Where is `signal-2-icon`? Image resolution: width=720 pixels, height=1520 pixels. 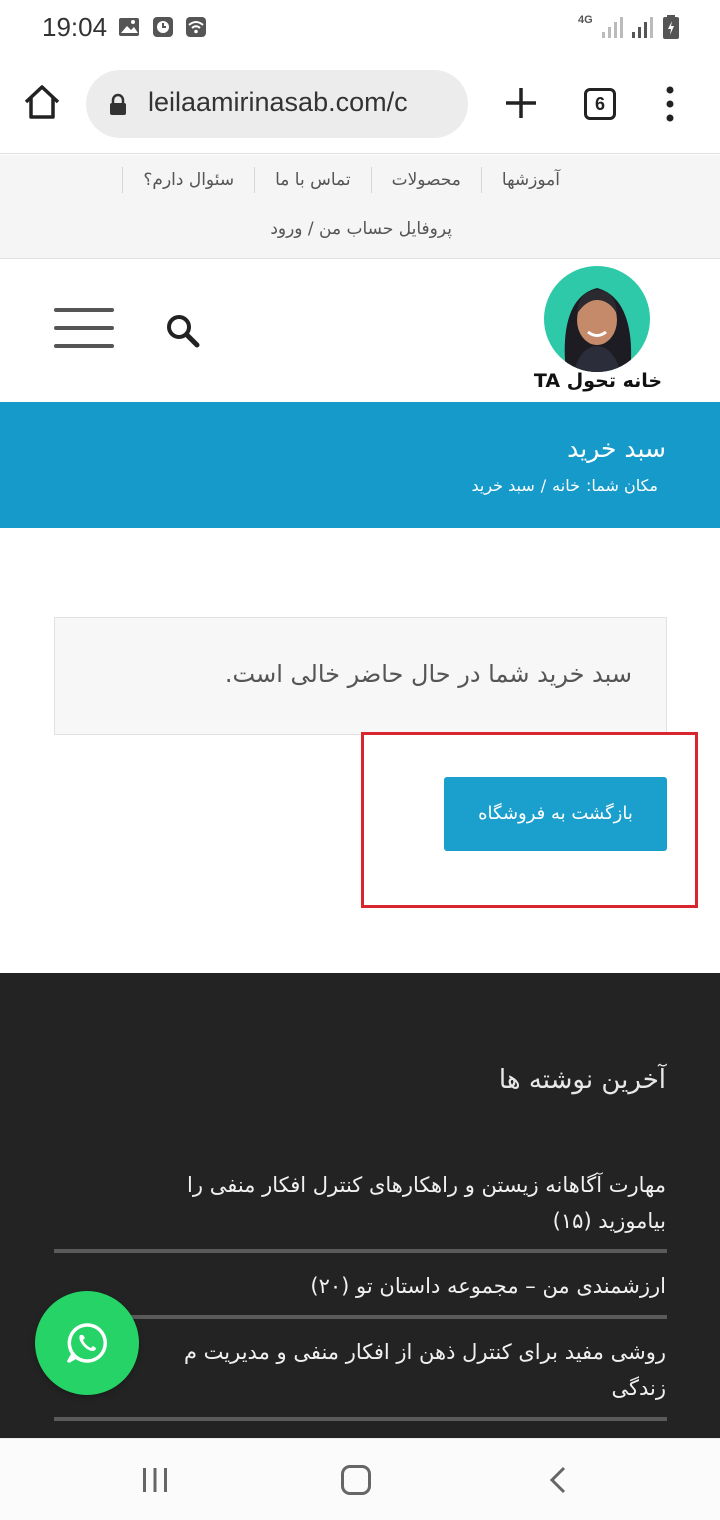 signal-2-icon is located at coordinates (642, 27).